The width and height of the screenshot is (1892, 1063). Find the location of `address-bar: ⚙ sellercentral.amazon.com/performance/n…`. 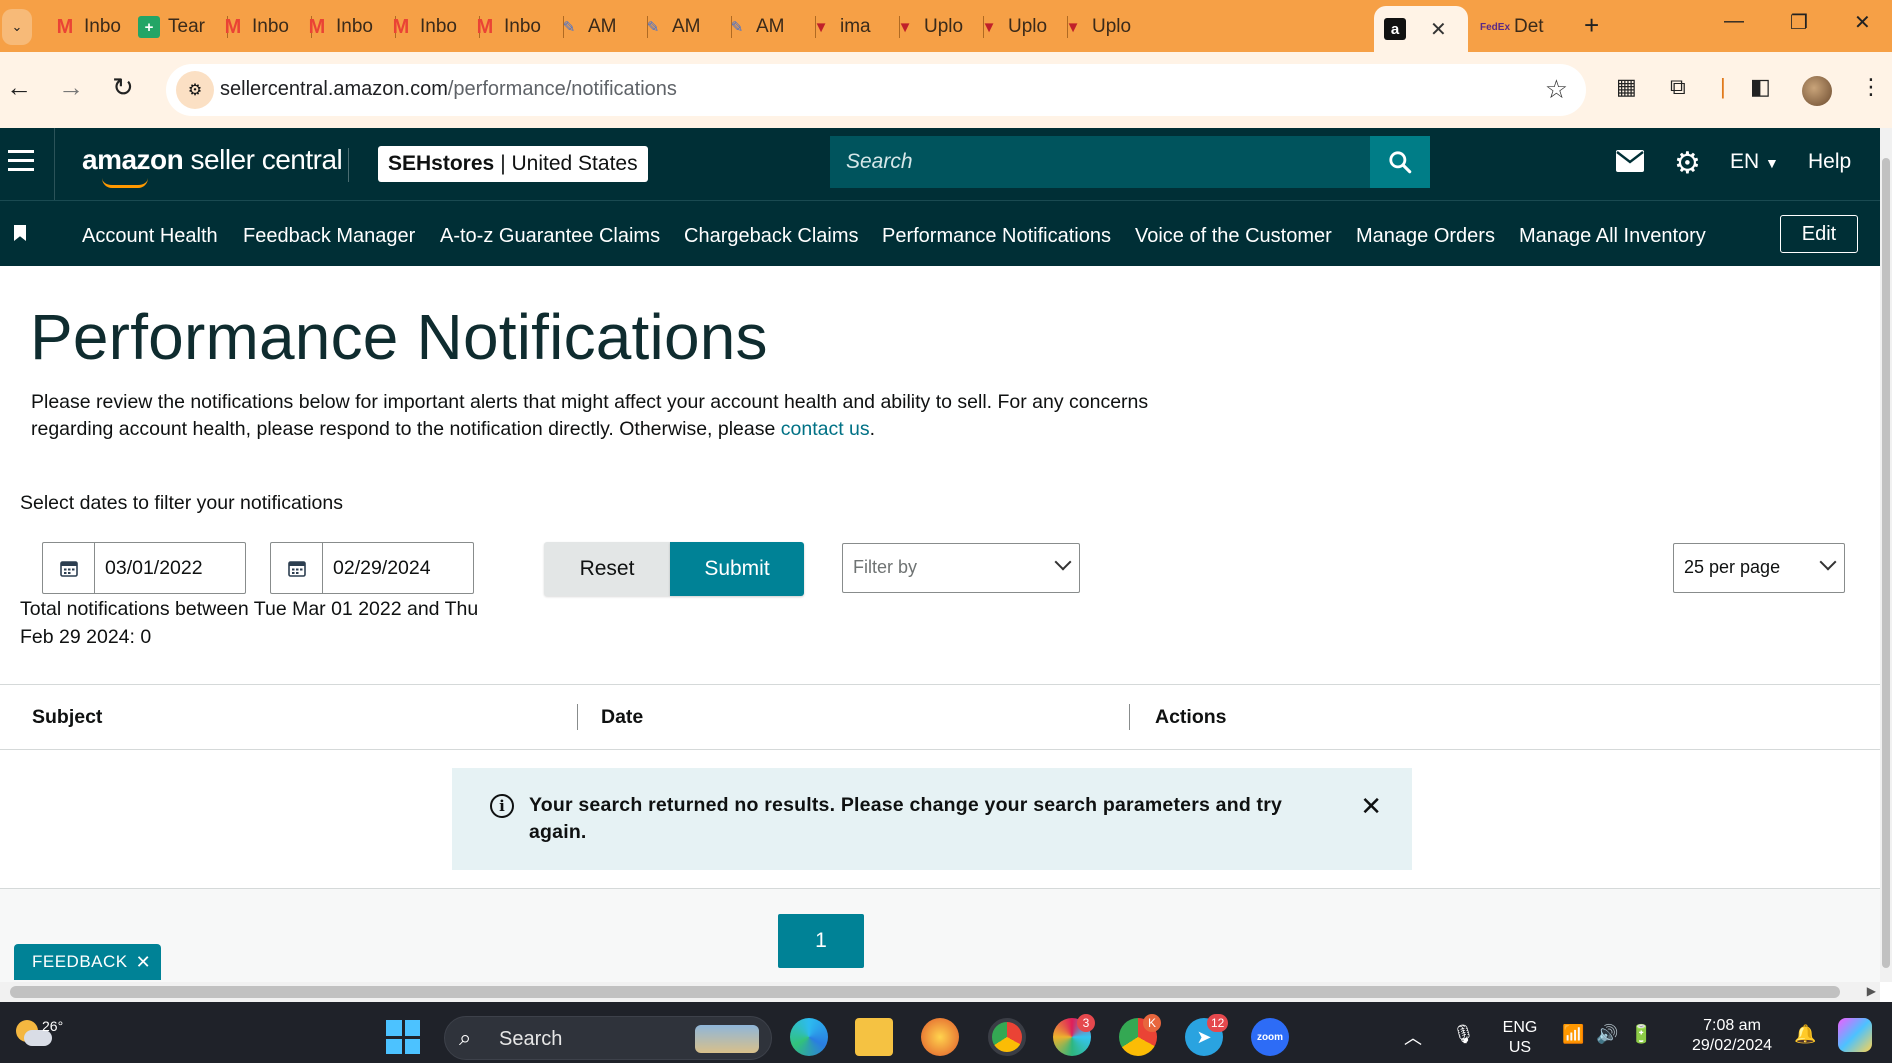

address-bar: ⚙ sellercentral.amazon.com/performance/n… is located at coordinates (876, 90).